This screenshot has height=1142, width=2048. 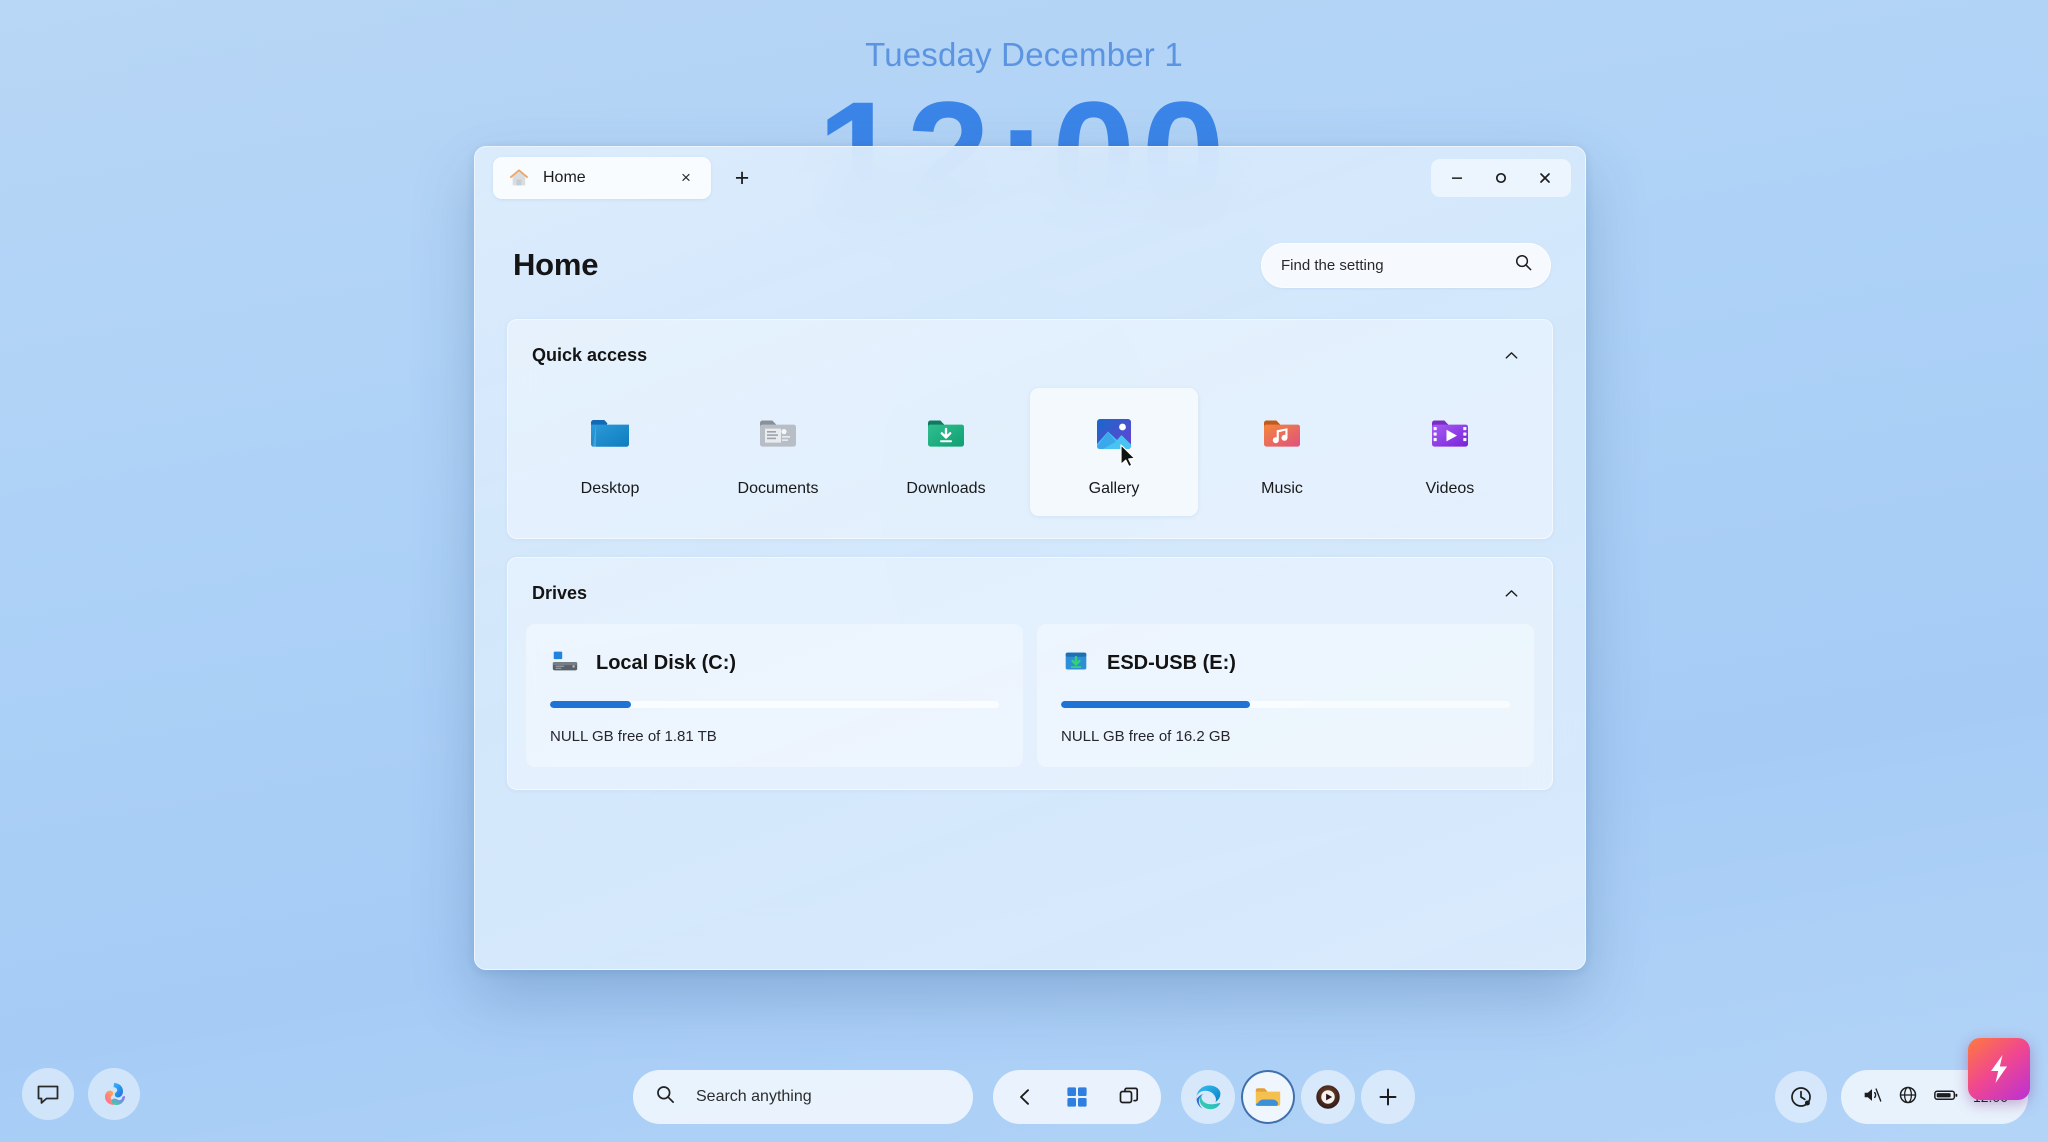 What do you see at coordinates (1282, 488) in the screenshot?
I see `quick-access-tile-label: Music` at bounding box center [1282, 488].